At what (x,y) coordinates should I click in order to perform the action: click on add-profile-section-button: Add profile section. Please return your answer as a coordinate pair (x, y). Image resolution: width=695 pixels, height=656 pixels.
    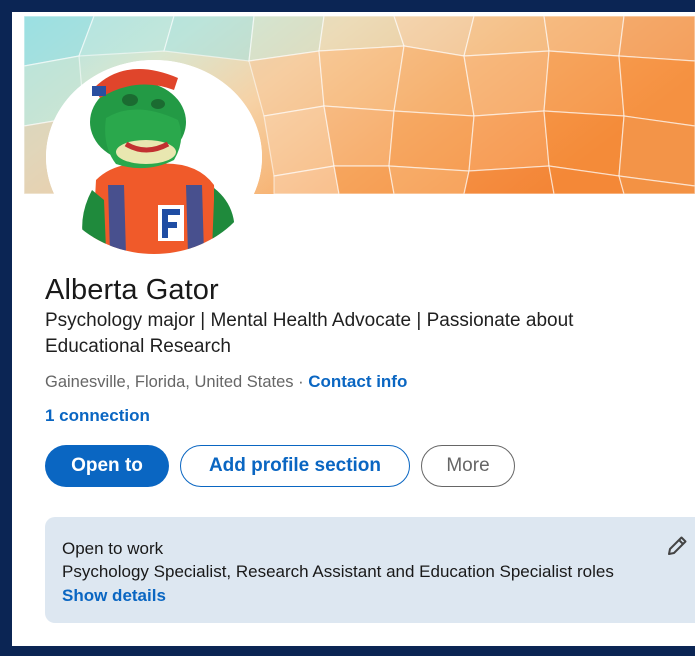
    Looking at the image, I should click on (295, 466).